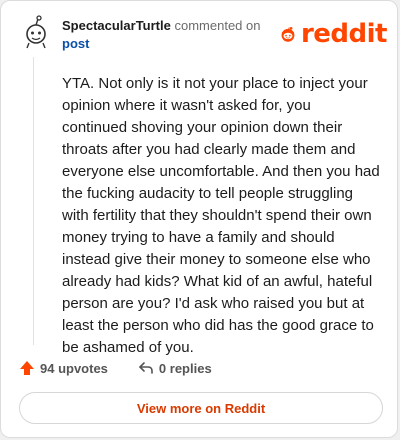 The height and width of the screenshot is (440, 400). Describe the element at coordinates (116, 25) in the screenshot. I see `username-link: SpectacularTurtle` at that location.